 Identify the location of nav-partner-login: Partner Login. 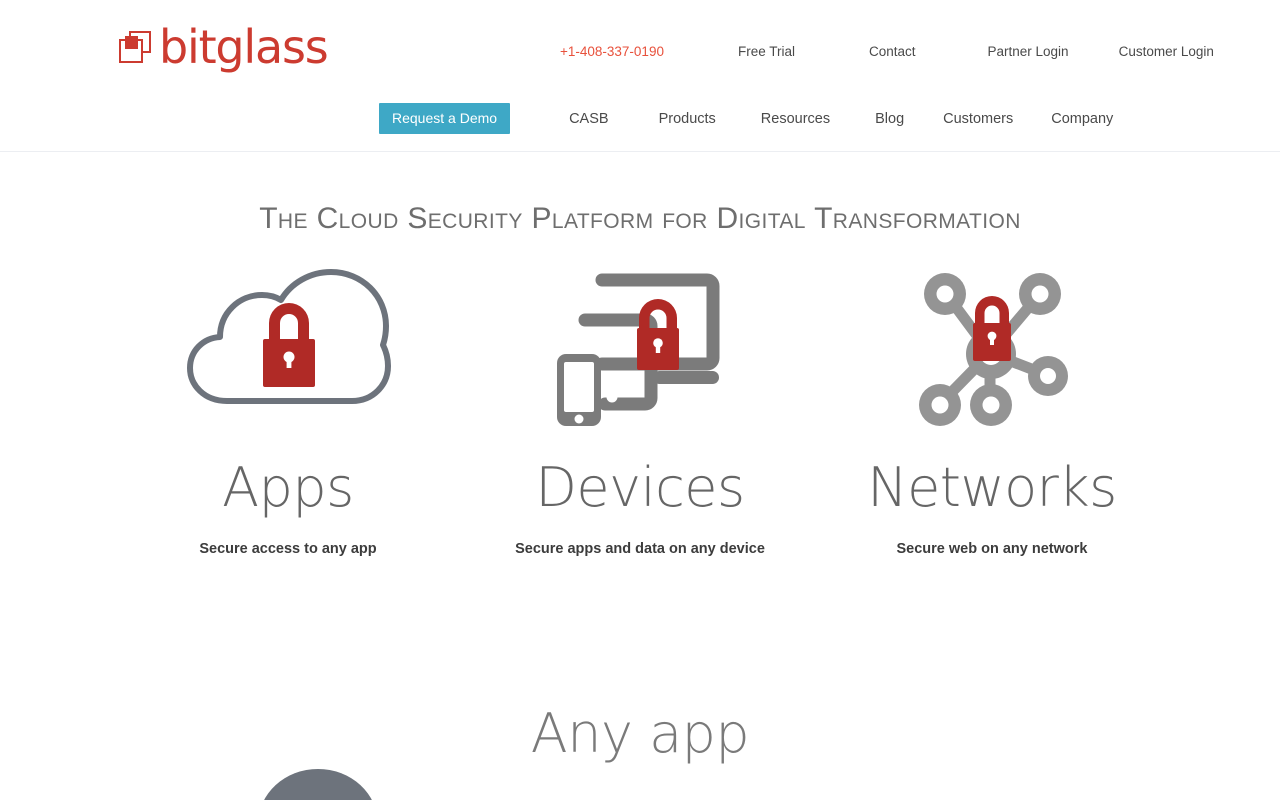
(1028, 51).